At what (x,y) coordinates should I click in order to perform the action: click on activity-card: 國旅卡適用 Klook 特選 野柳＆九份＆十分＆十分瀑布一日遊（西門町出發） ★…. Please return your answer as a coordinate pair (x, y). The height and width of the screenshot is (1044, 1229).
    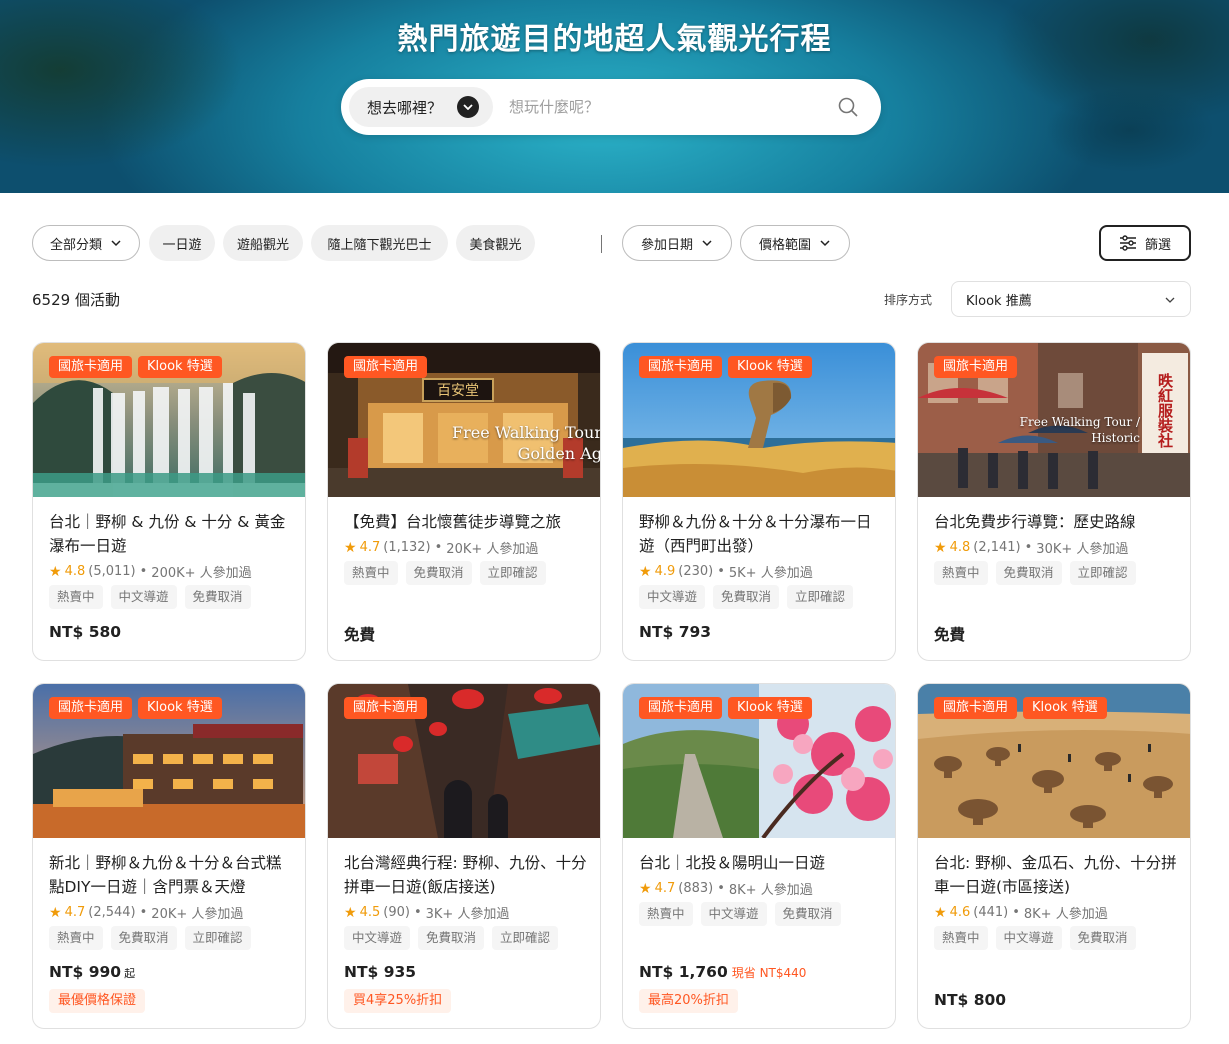
    Looking at the image, I should click on (759, 501).